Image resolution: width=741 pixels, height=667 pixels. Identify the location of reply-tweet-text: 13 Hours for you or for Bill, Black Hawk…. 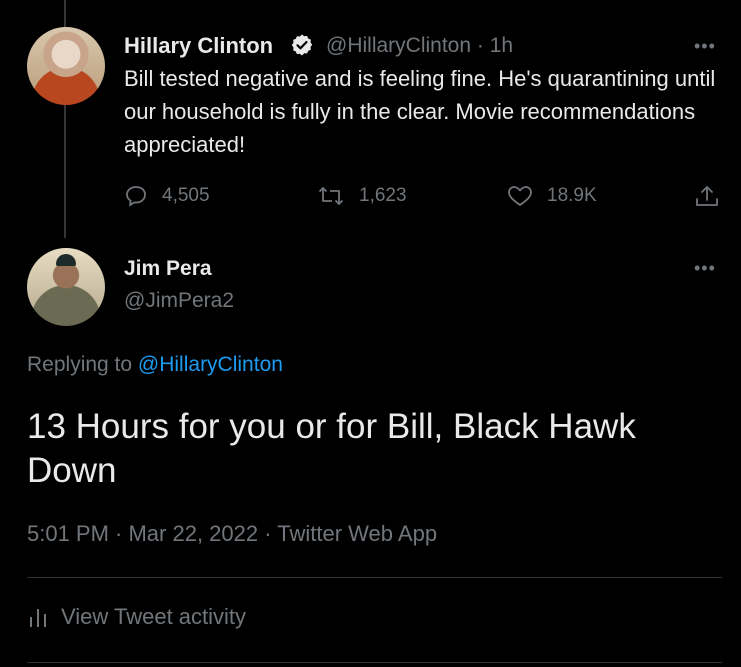
(331, 448).